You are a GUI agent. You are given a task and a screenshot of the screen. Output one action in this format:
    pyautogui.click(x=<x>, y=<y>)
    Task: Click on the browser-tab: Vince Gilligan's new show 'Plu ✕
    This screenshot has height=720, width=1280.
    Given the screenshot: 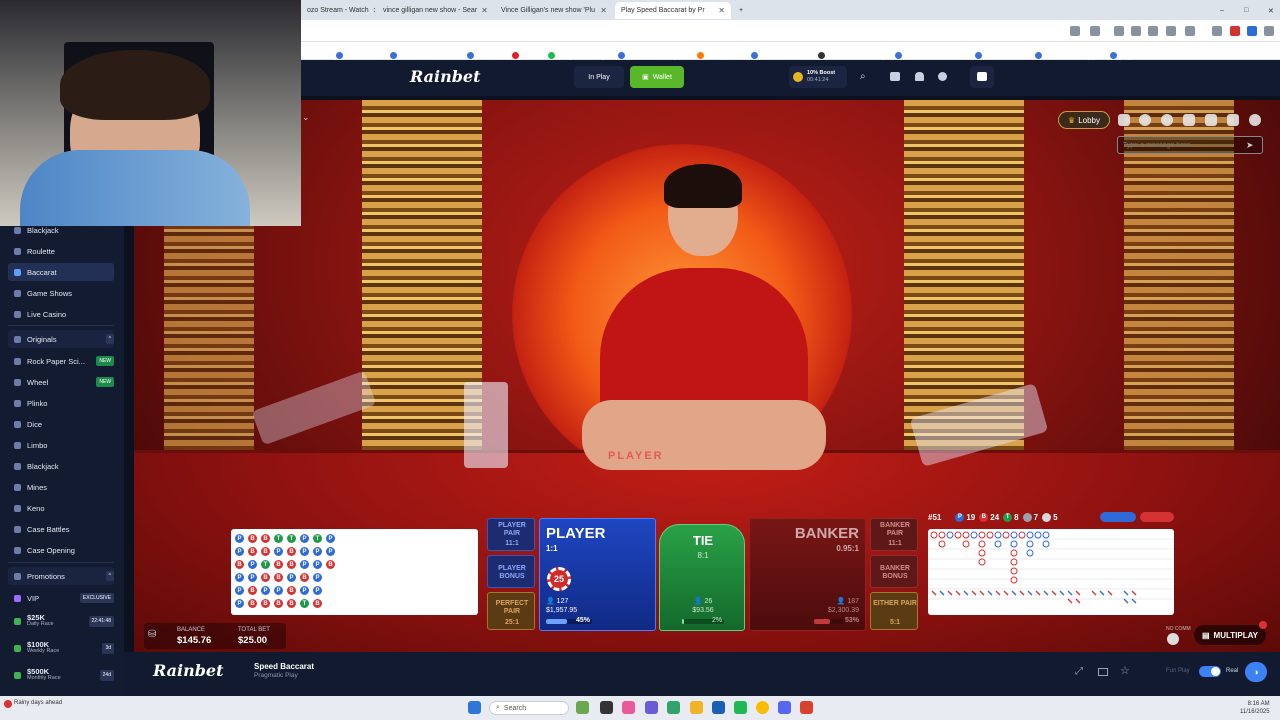 What is the action you would take?
    pyautogui.click(x=554, y=10)
    